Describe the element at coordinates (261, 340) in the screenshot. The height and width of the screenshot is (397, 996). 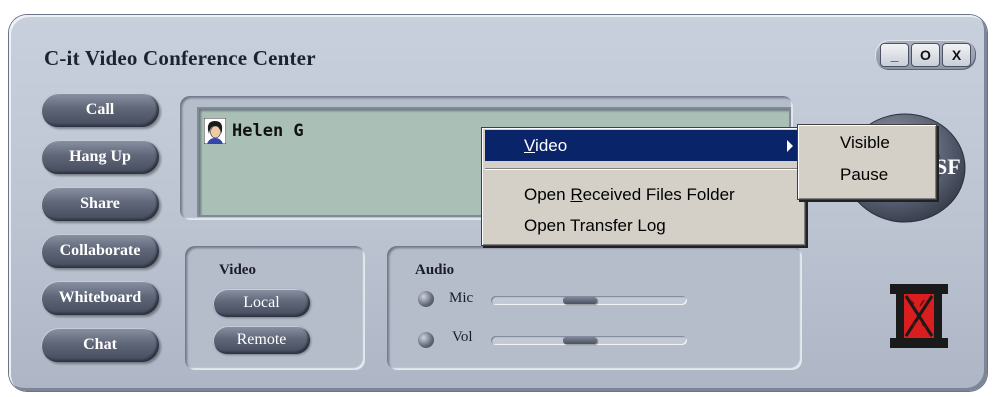
I see `remote-video-button: Remote` at that location.